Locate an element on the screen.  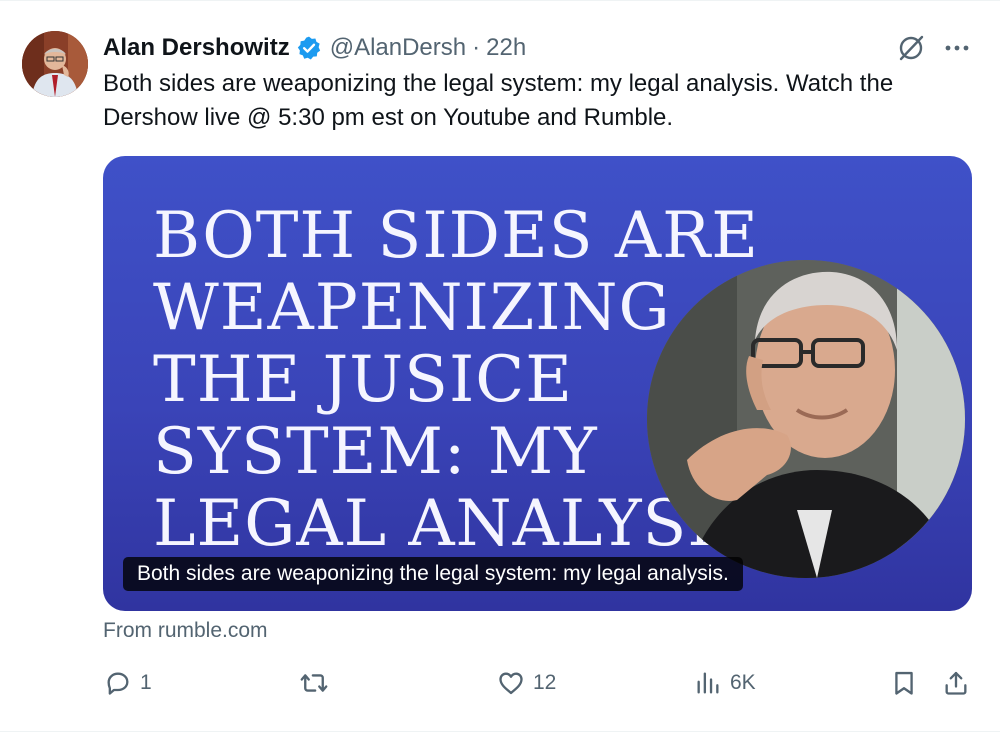
more-icon is located at coordinates (957, 48).